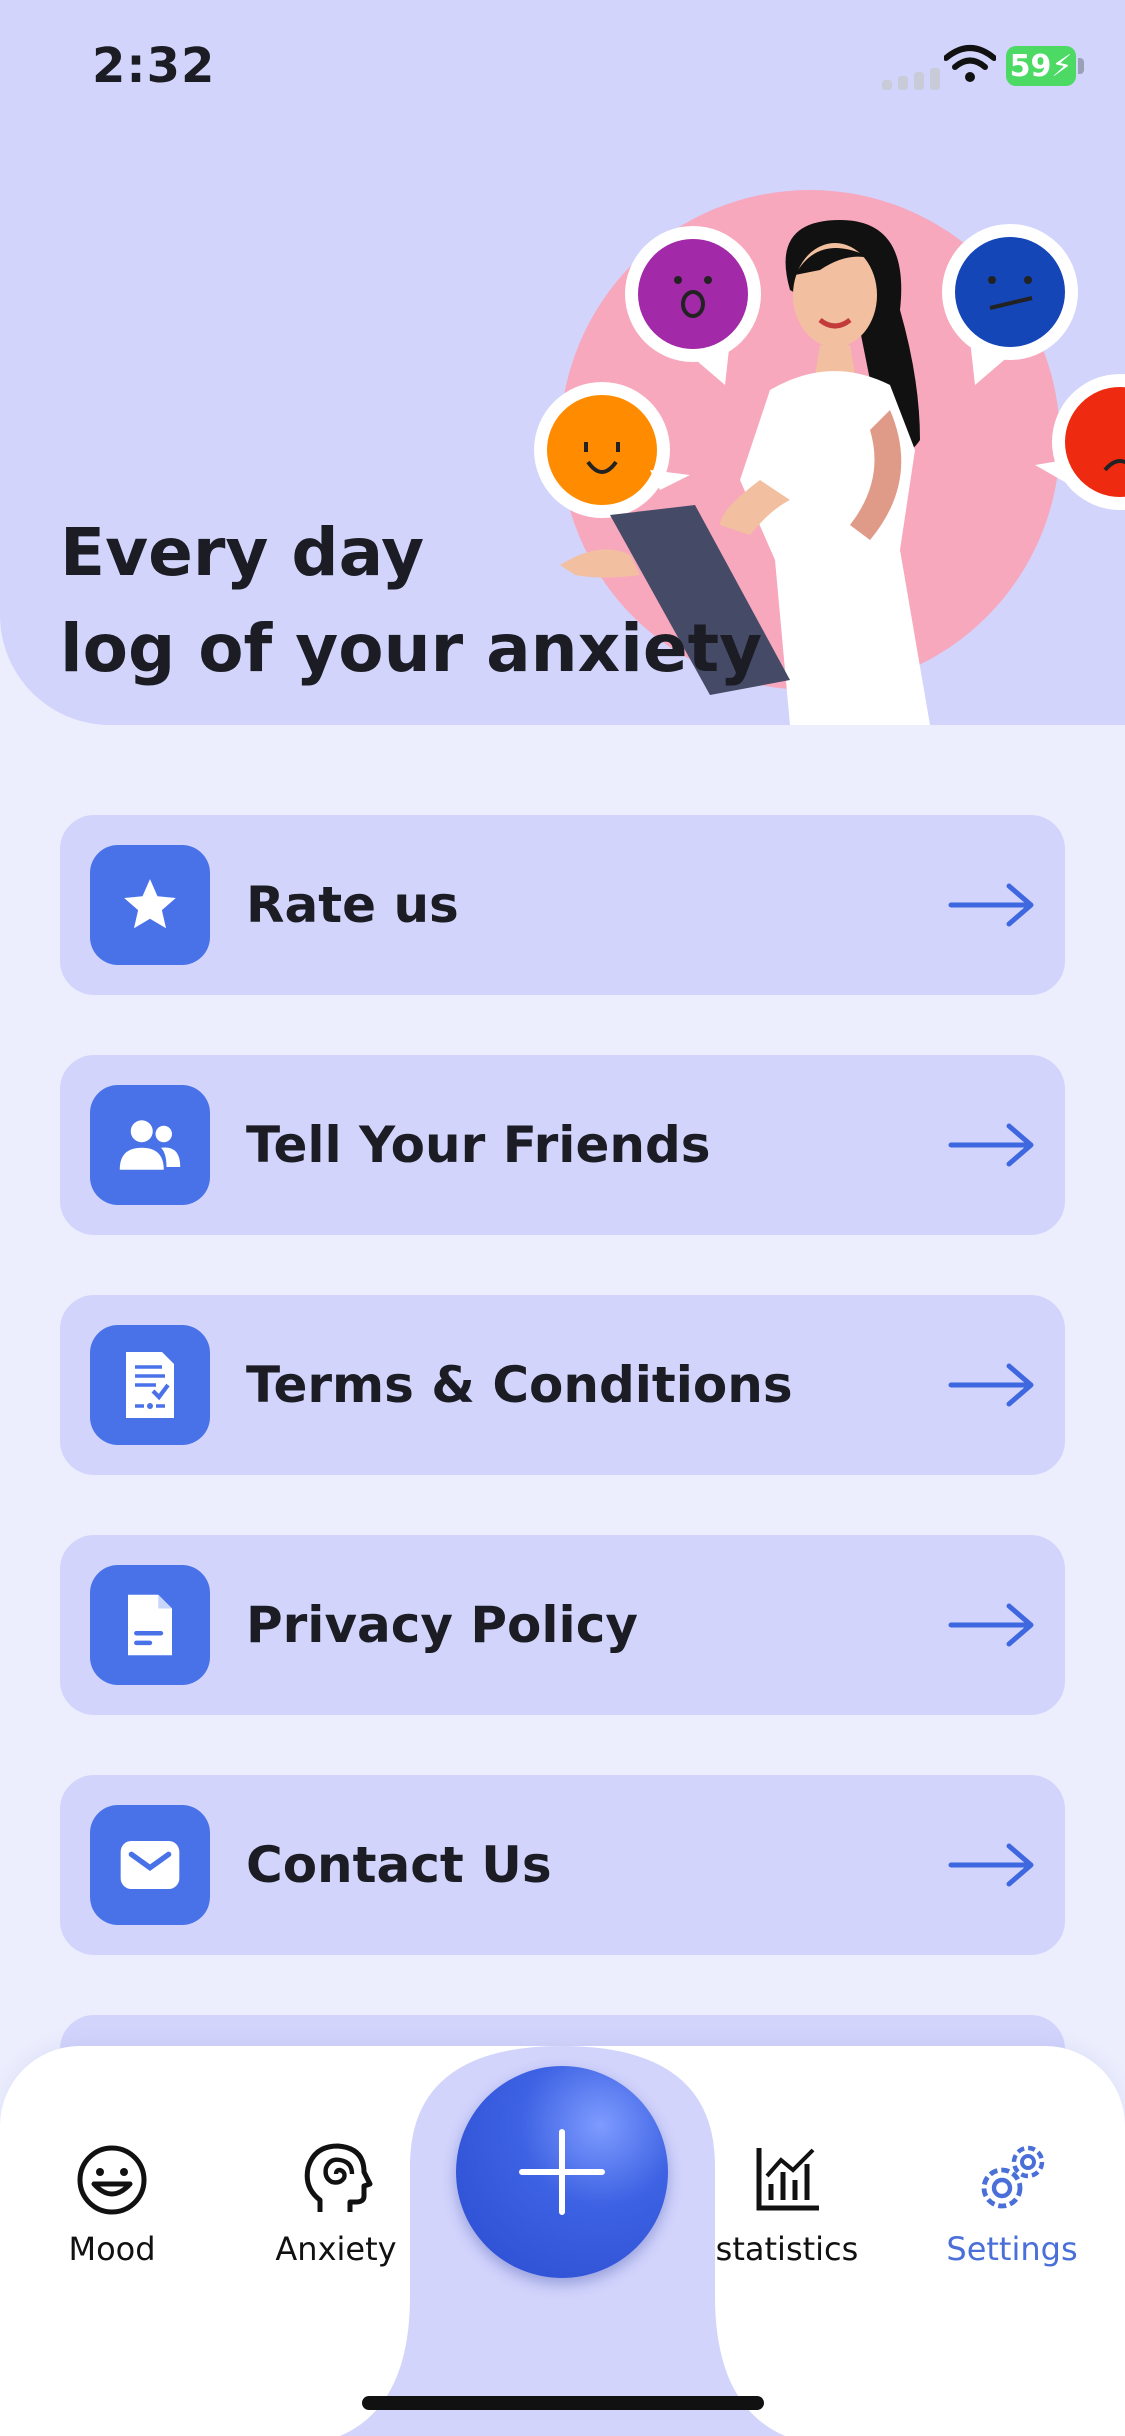 The image size is (1125, 2436). Describe the element at coordinates (970, 63) in the screenshot. I see `wifi-icon` at that location.